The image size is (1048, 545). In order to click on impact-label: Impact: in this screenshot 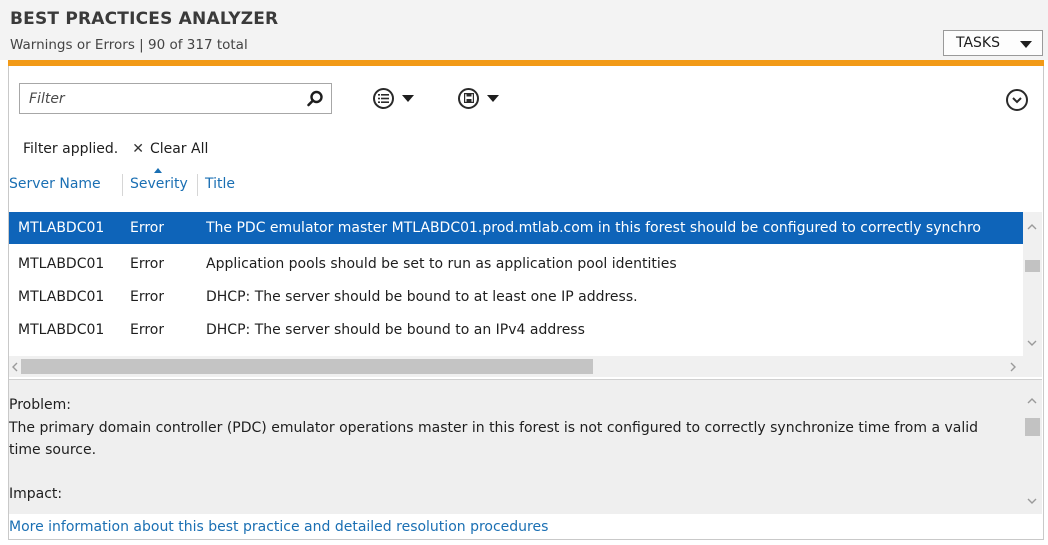, I will do `click(36, 494)`.